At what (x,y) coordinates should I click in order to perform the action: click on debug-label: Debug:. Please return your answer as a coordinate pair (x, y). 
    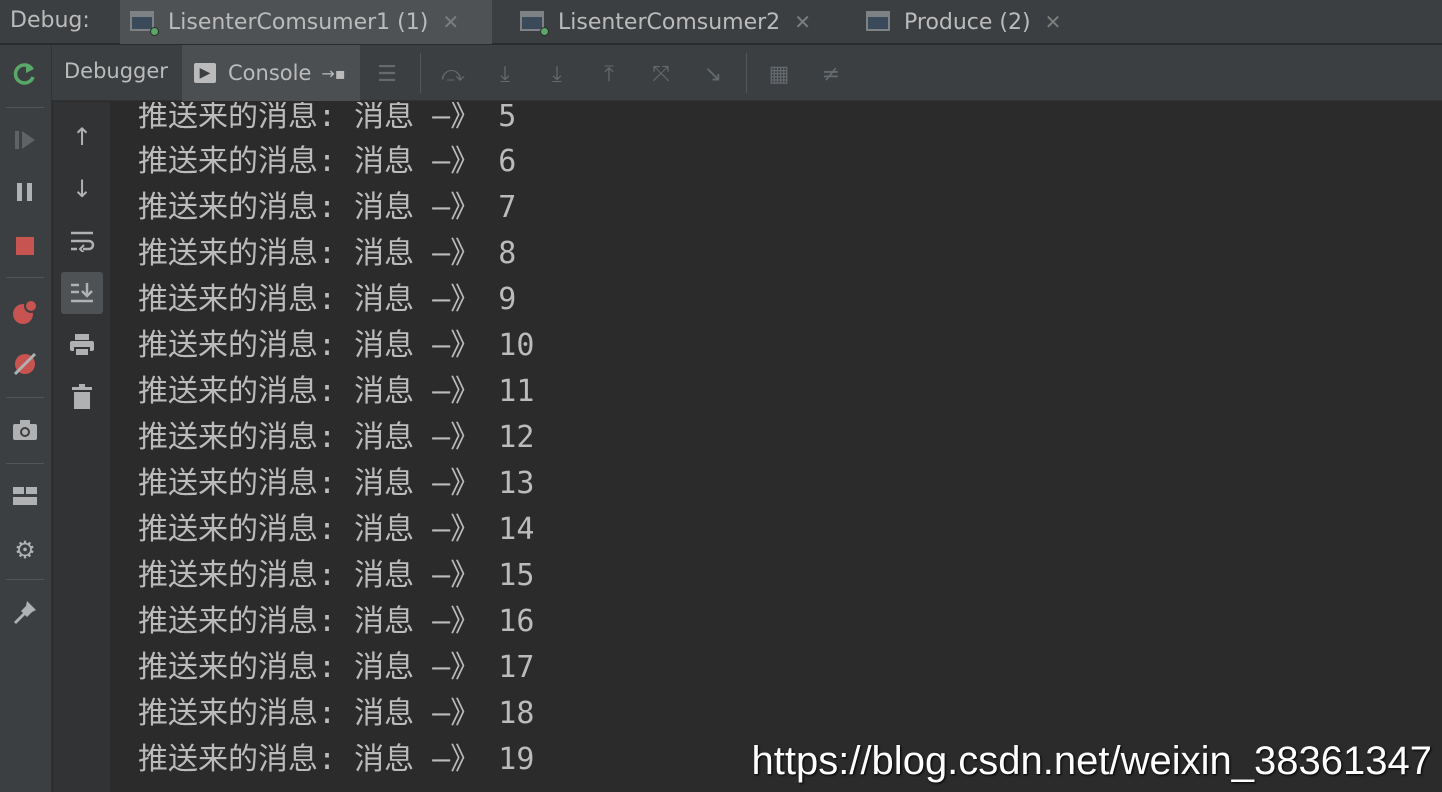
    Looking at the image, I should click on (50, 20).